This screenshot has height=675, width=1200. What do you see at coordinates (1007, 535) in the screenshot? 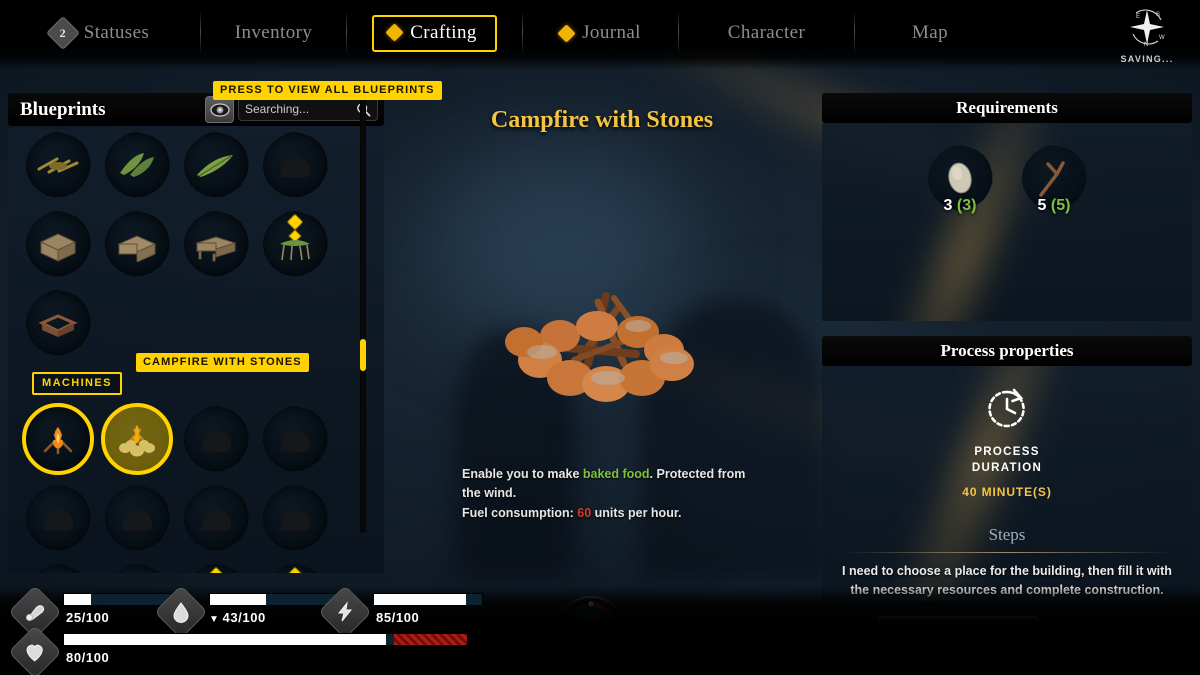
I see `steps-title: Steps` at bounding box center [1007, 535].